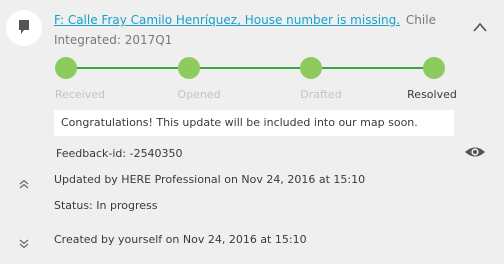 This screenshot has width=504, height=264. What do you see at coordinates (189, 68) in the screenshot?
I see `step-dot-opened` at bounding box center [189, 68].